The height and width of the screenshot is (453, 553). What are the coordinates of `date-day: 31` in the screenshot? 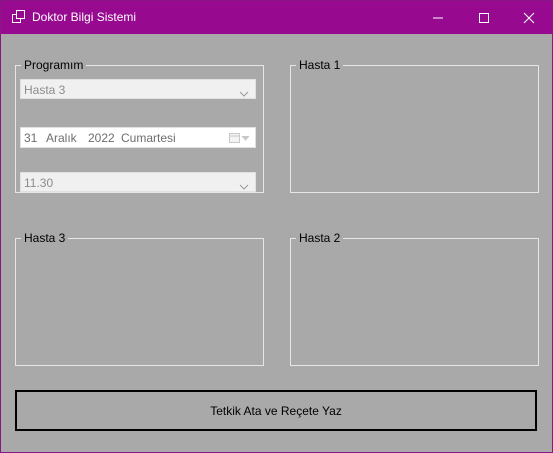 It's located at (30, 138).